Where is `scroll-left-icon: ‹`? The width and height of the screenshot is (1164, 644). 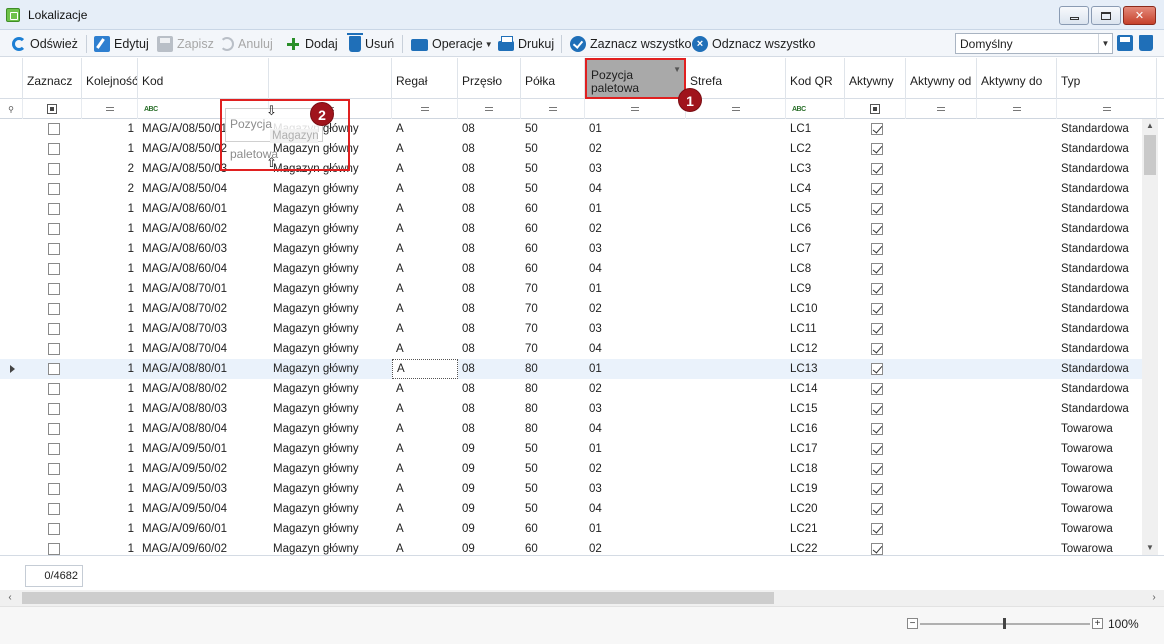
scroll-left-icon: ‹ is located at coordinates (10, 598).